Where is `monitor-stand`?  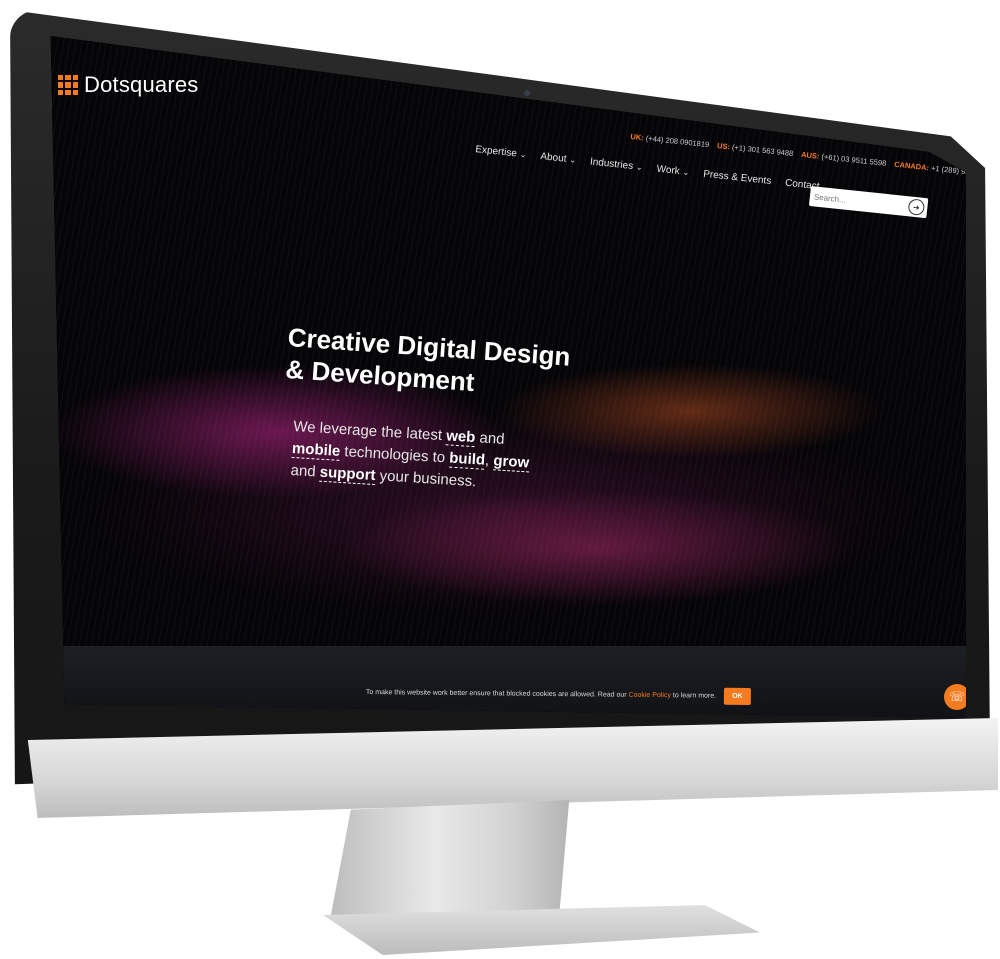
monitor-stand is located at coordinates (450, 860).